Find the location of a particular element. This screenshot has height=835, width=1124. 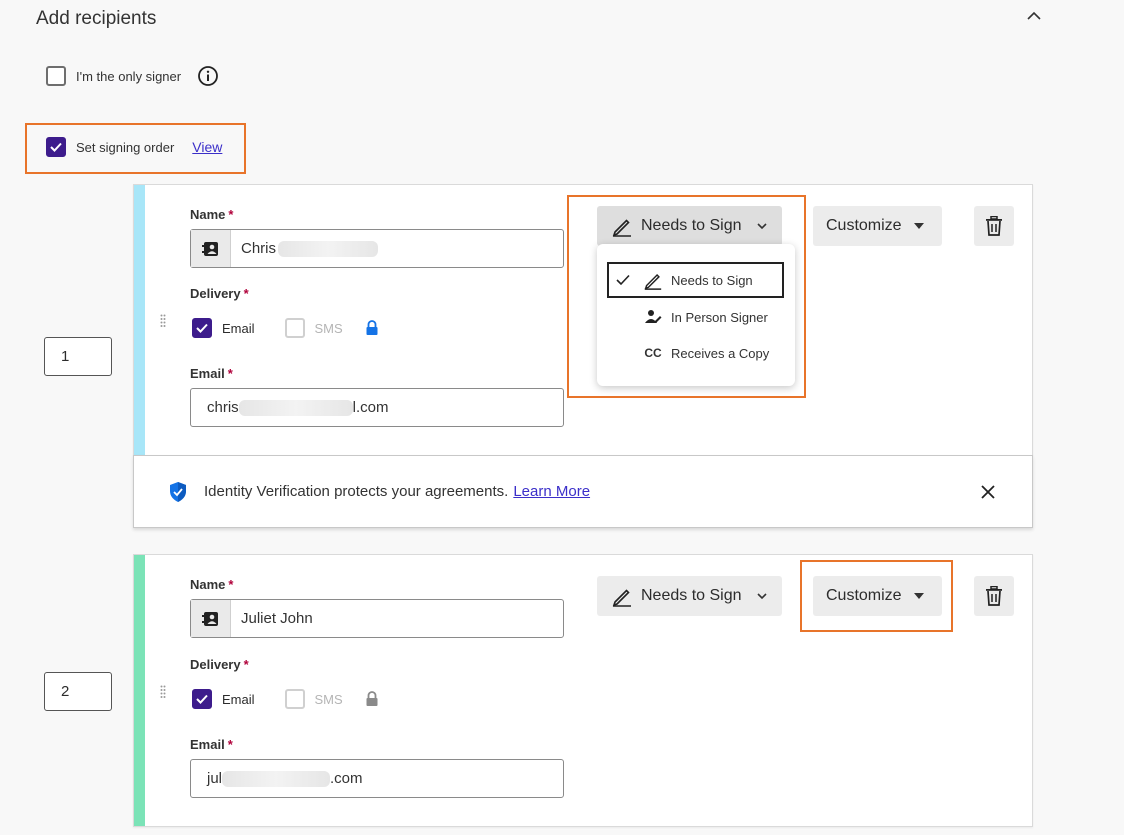

section-title: Add recipients is located at coordinates (96, 18).